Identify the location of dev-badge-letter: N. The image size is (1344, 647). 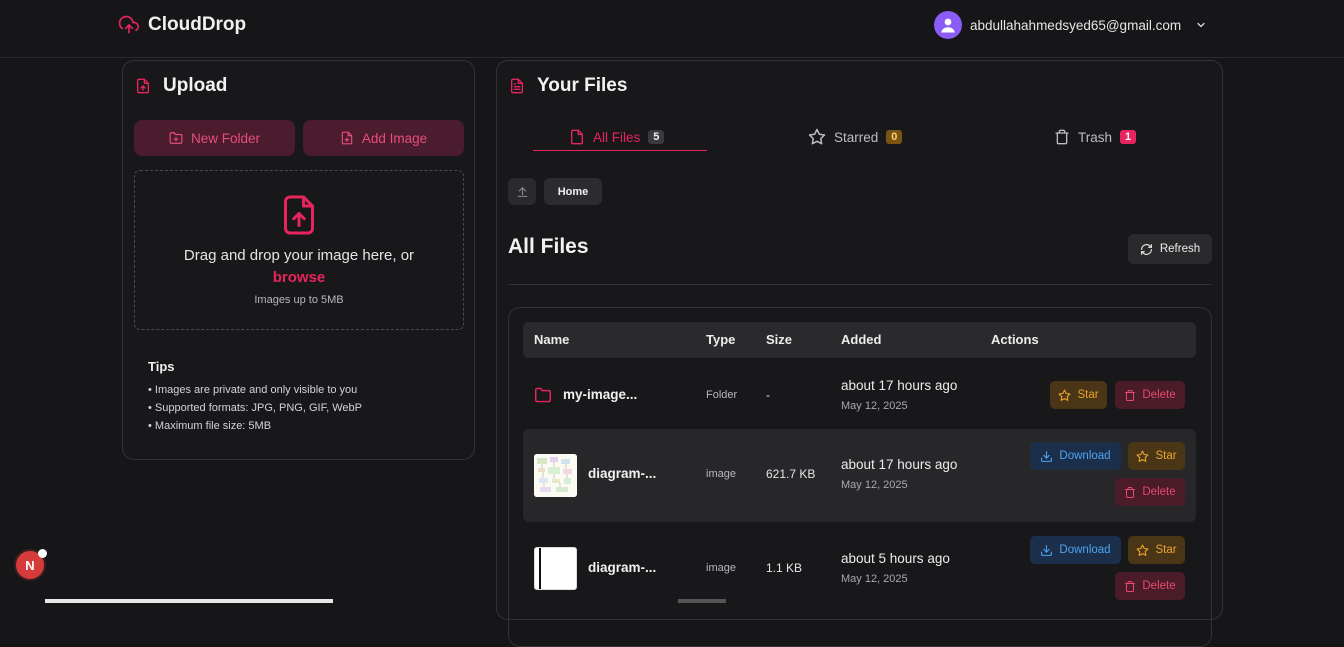
(30, 565).